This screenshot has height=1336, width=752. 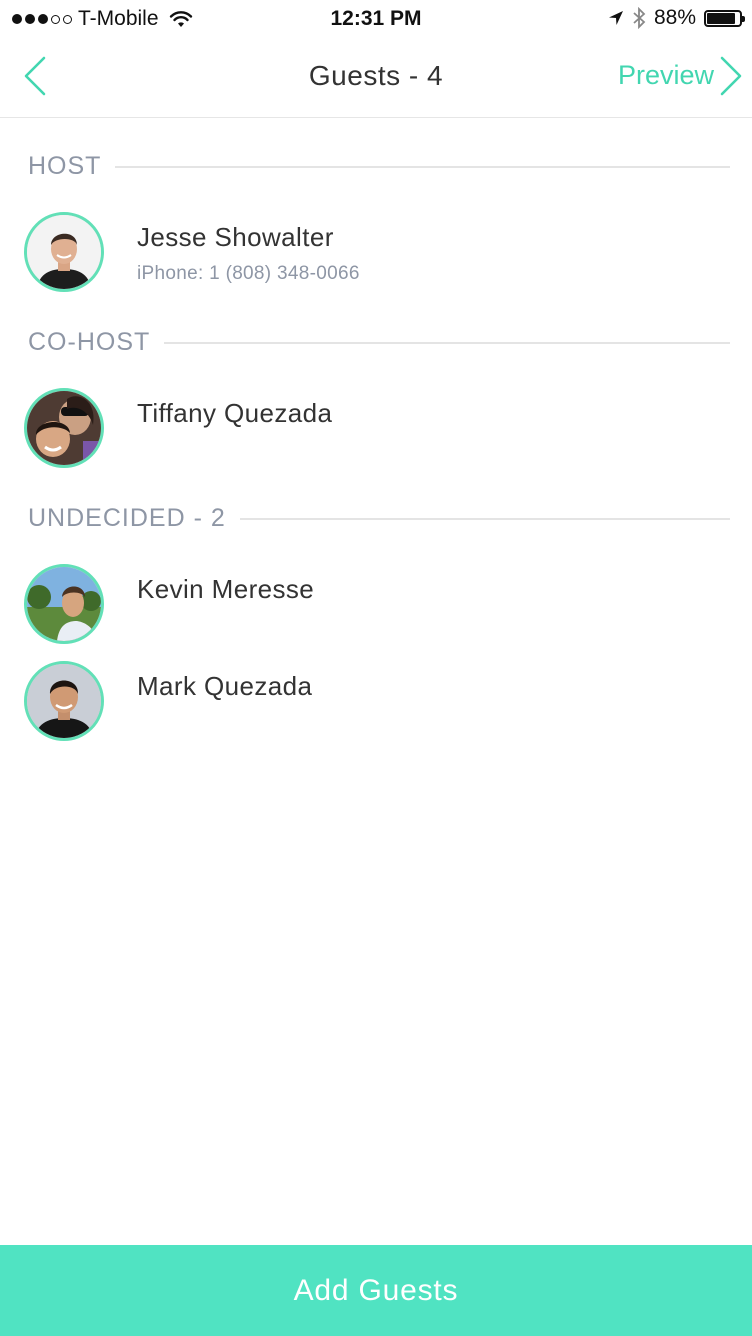 I want to click on status-bar: T-Mobile 12:31 PM 88%, so click(x=376, y=19).